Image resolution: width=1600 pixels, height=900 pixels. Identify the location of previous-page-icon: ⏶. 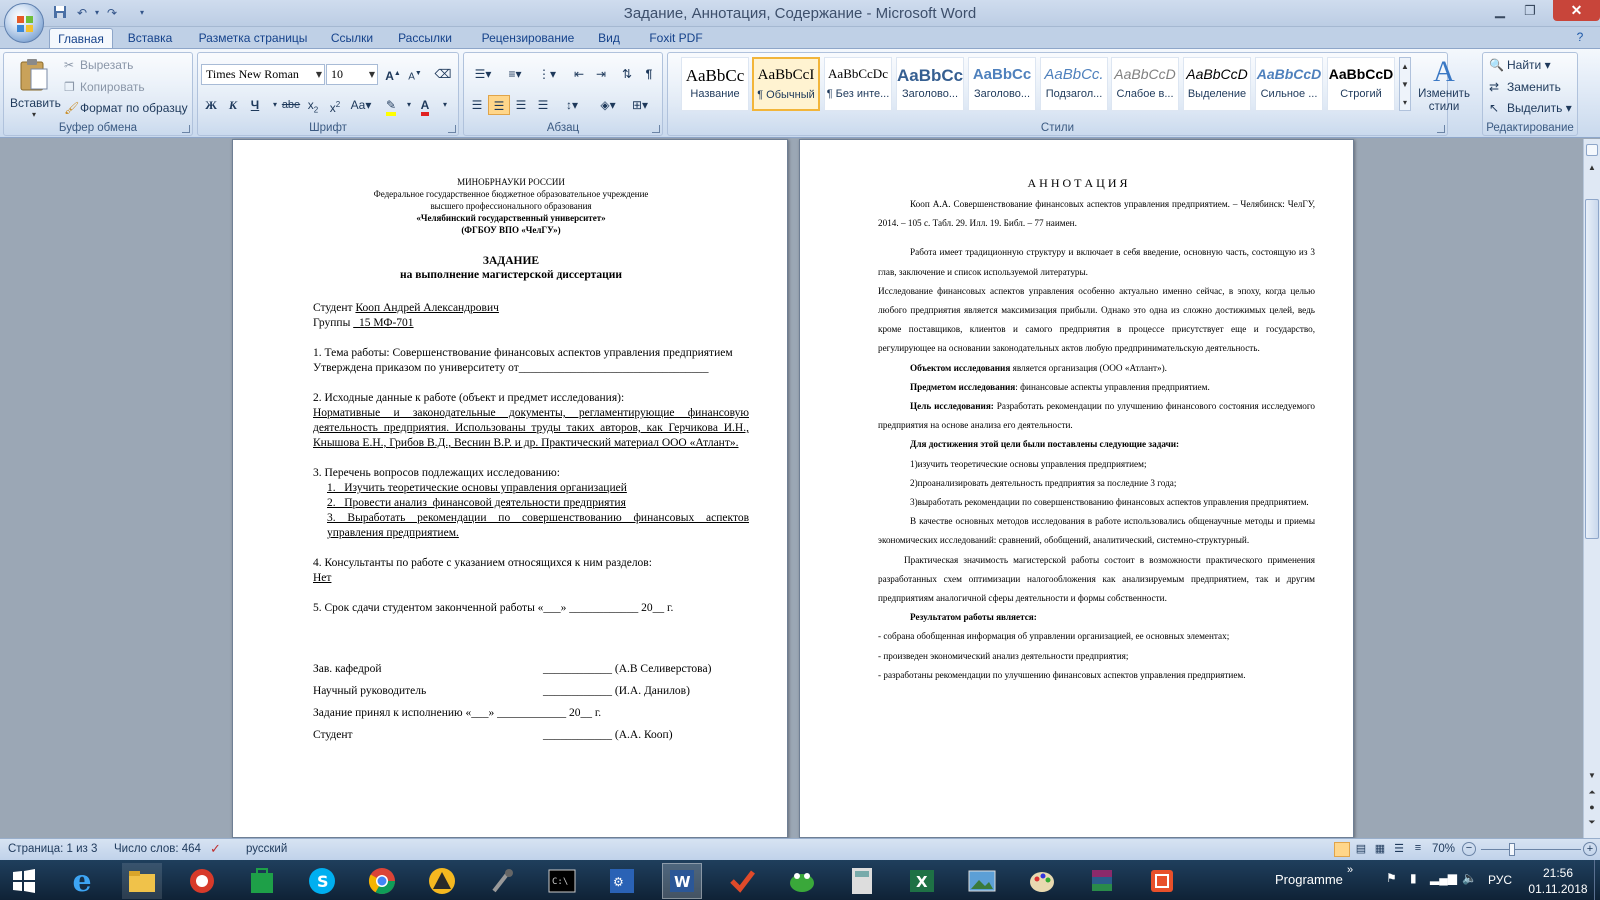
(1592, 794).